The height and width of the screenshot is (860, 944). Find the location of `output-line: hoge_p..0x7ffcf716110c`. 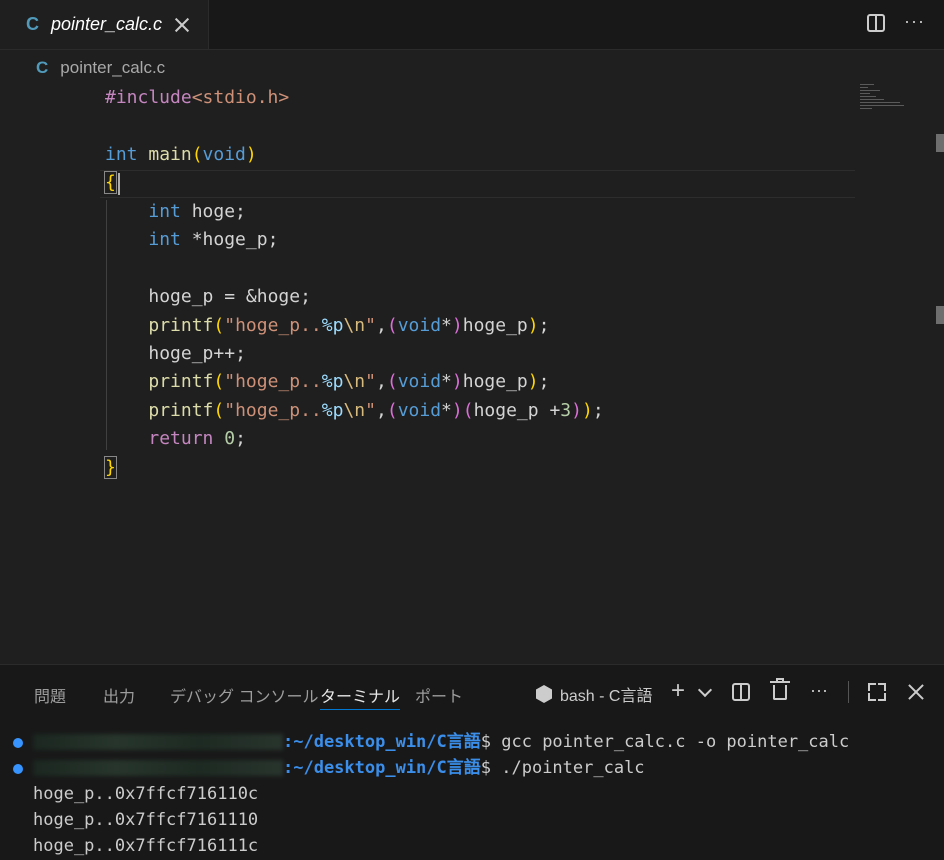

output-line: hoge_p..0x7ffcf716110c is located at coordinates (146, 794).